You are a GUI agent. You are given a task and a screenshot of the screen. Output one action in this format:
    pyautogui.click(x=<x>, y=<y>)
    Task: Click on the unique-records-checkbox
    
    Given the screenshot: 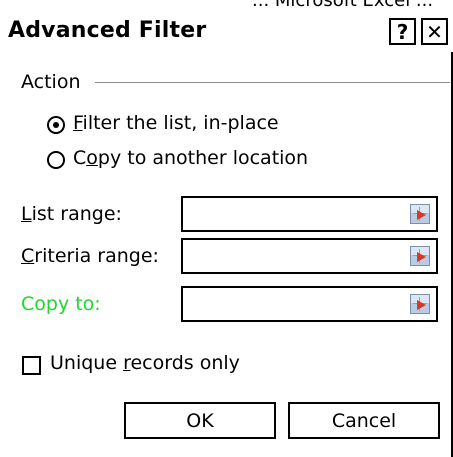 What is the action you would take?
    pyautogui.click(x=31, y=365)
    